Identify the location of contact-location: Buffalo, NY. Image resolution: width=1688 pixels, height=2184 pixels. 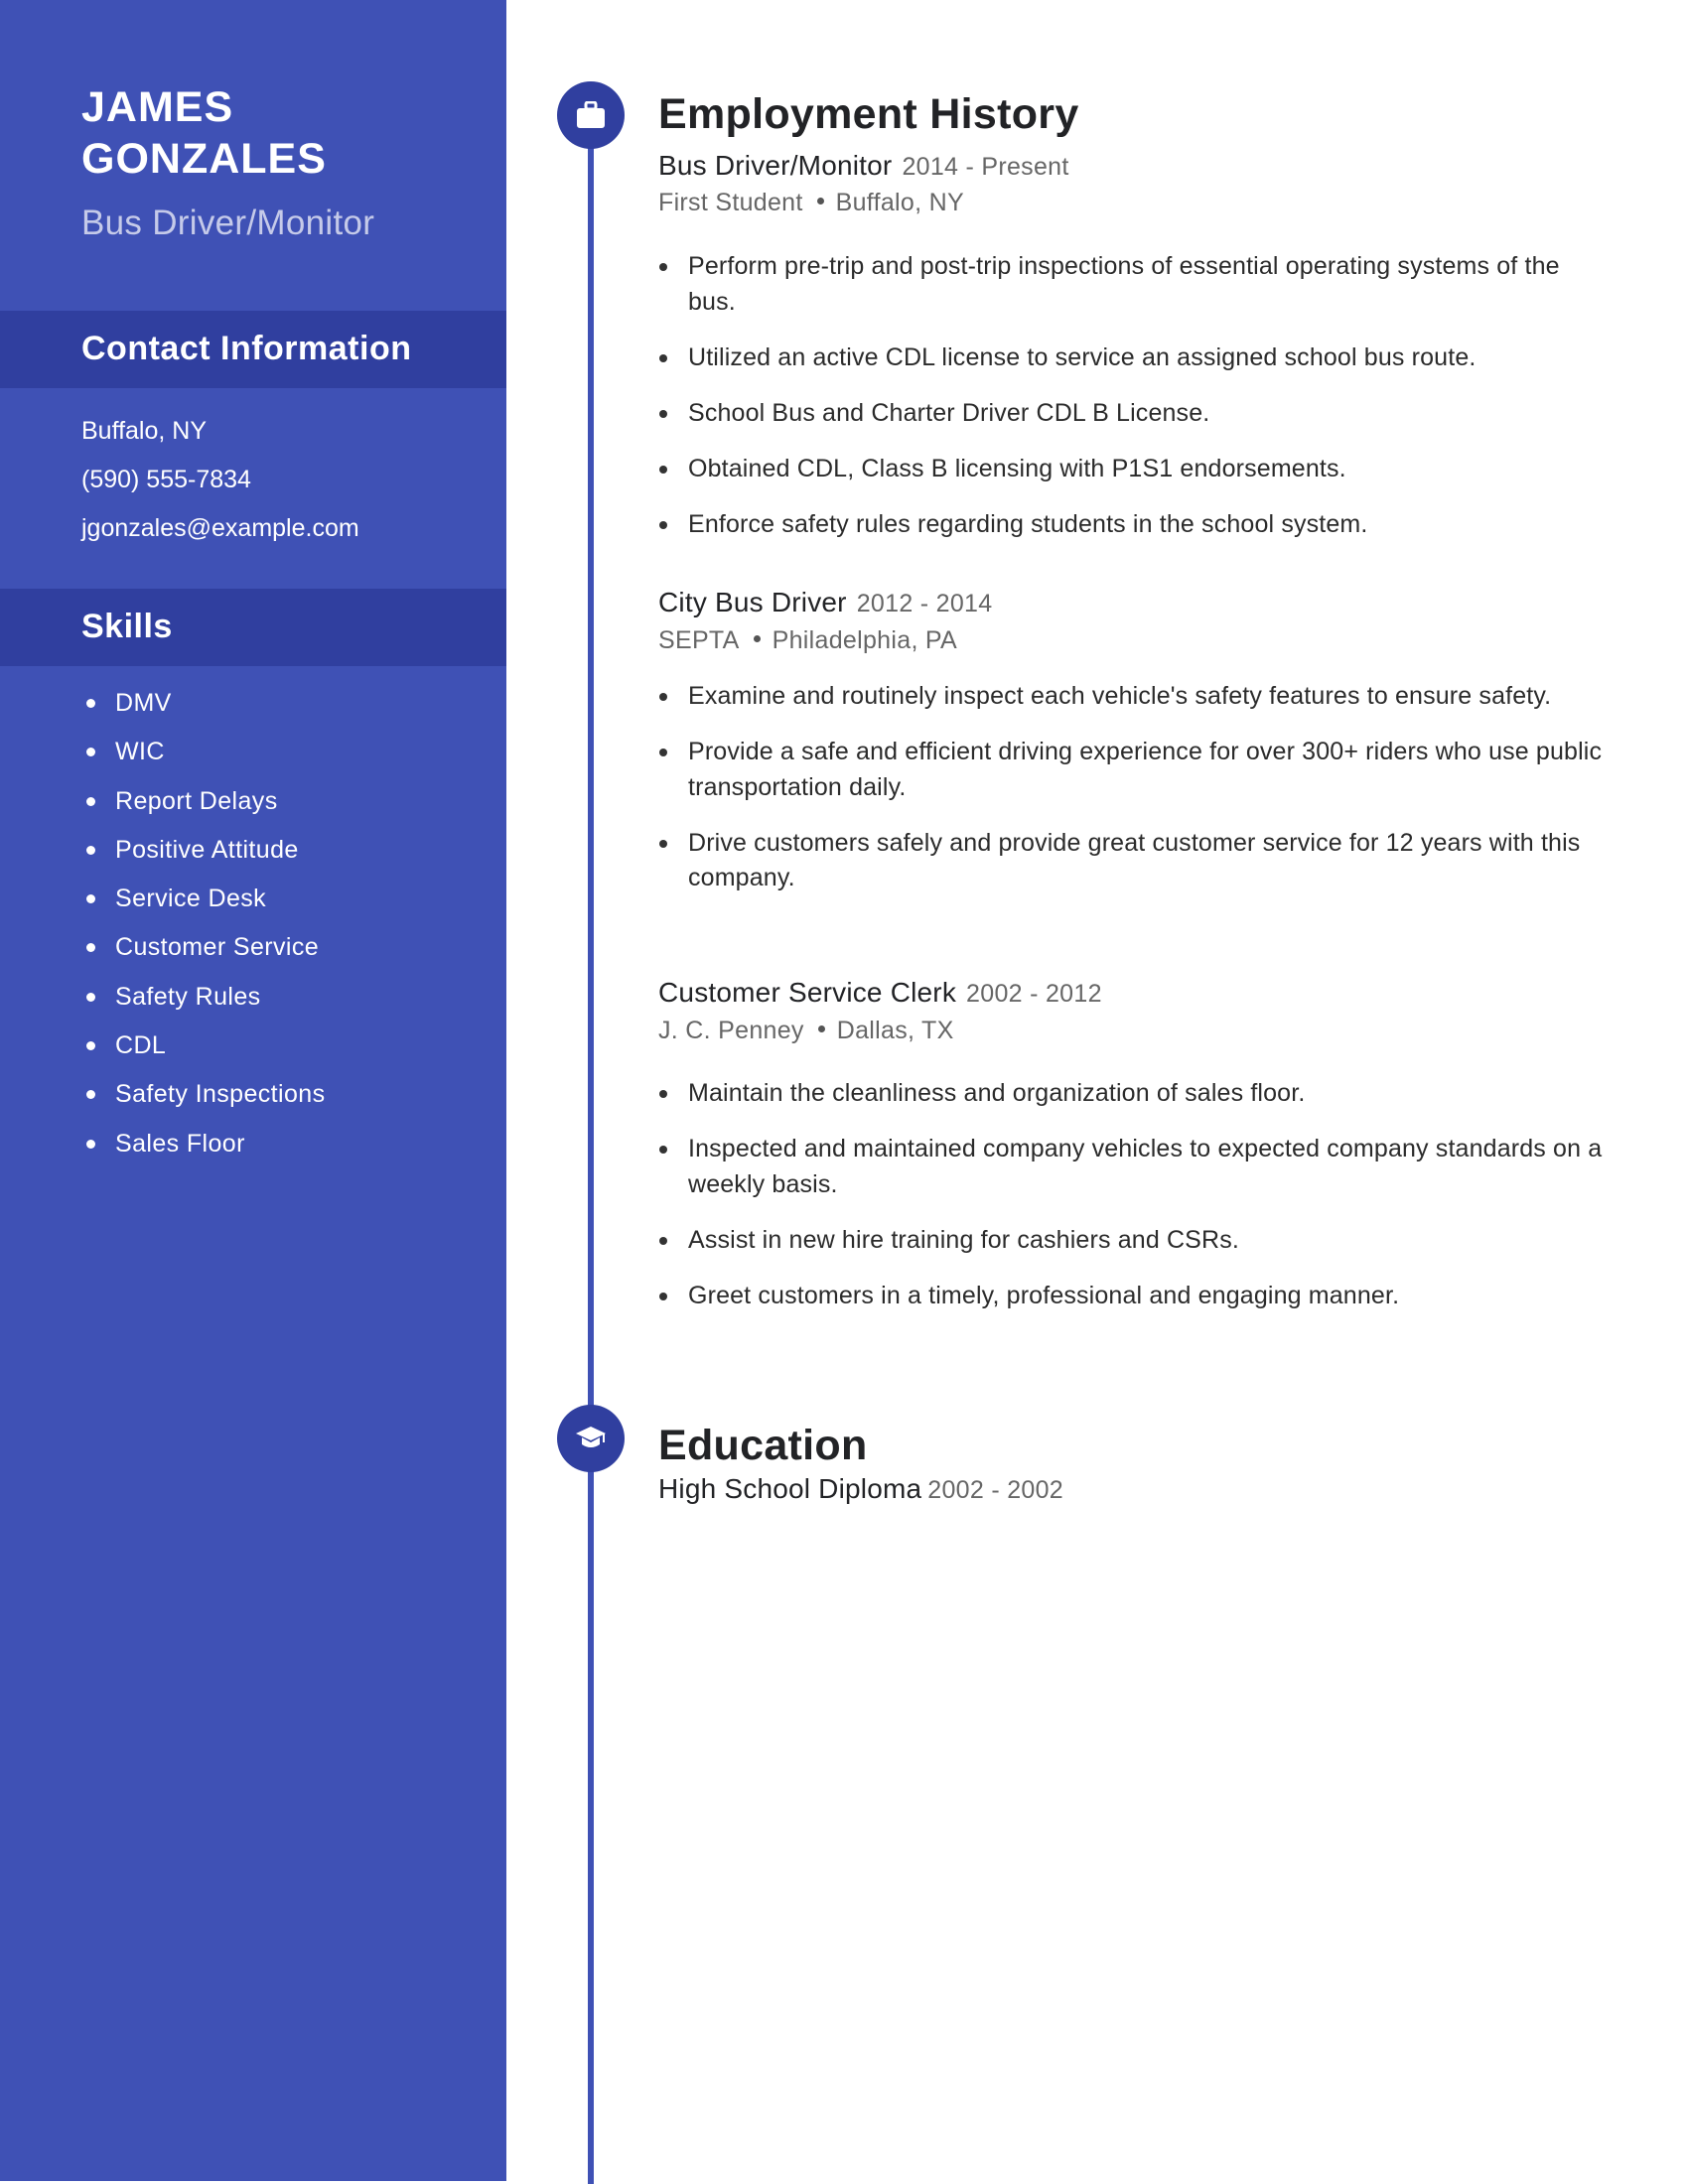
(144, 431).